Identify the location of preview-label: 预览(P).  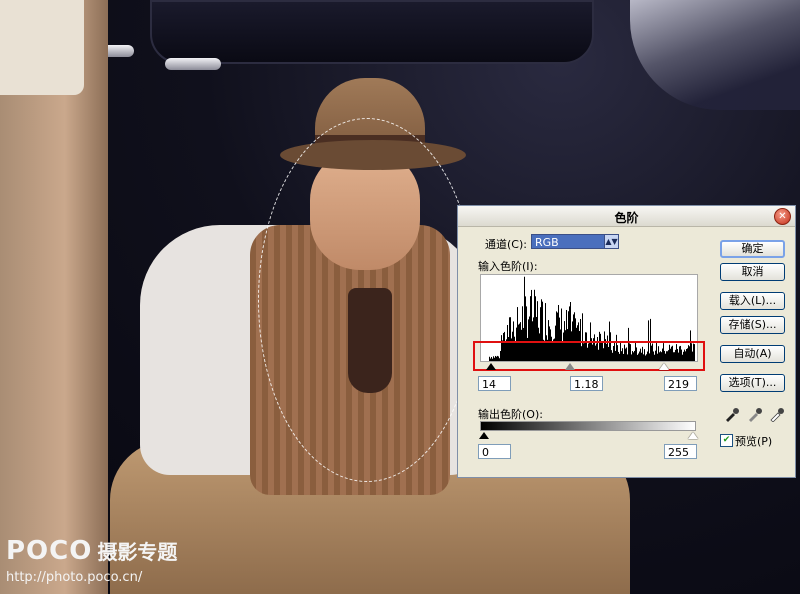
(754, 441).